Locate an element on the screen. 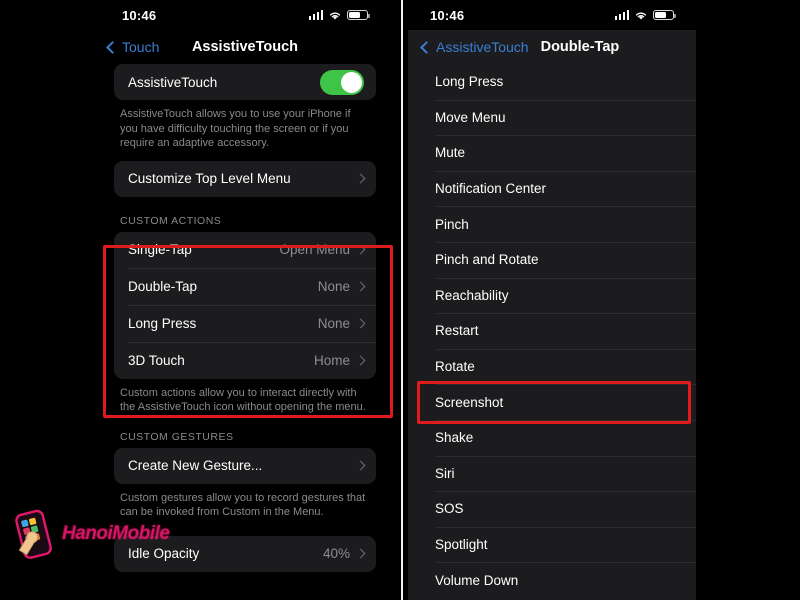  panel-divider is located at coordinates (402, 300).